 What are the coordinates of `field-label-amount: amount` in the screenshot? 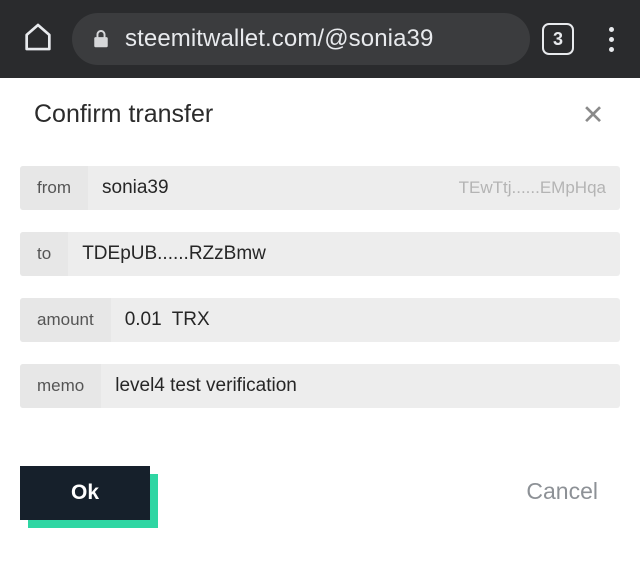 It's located at (65, 320).